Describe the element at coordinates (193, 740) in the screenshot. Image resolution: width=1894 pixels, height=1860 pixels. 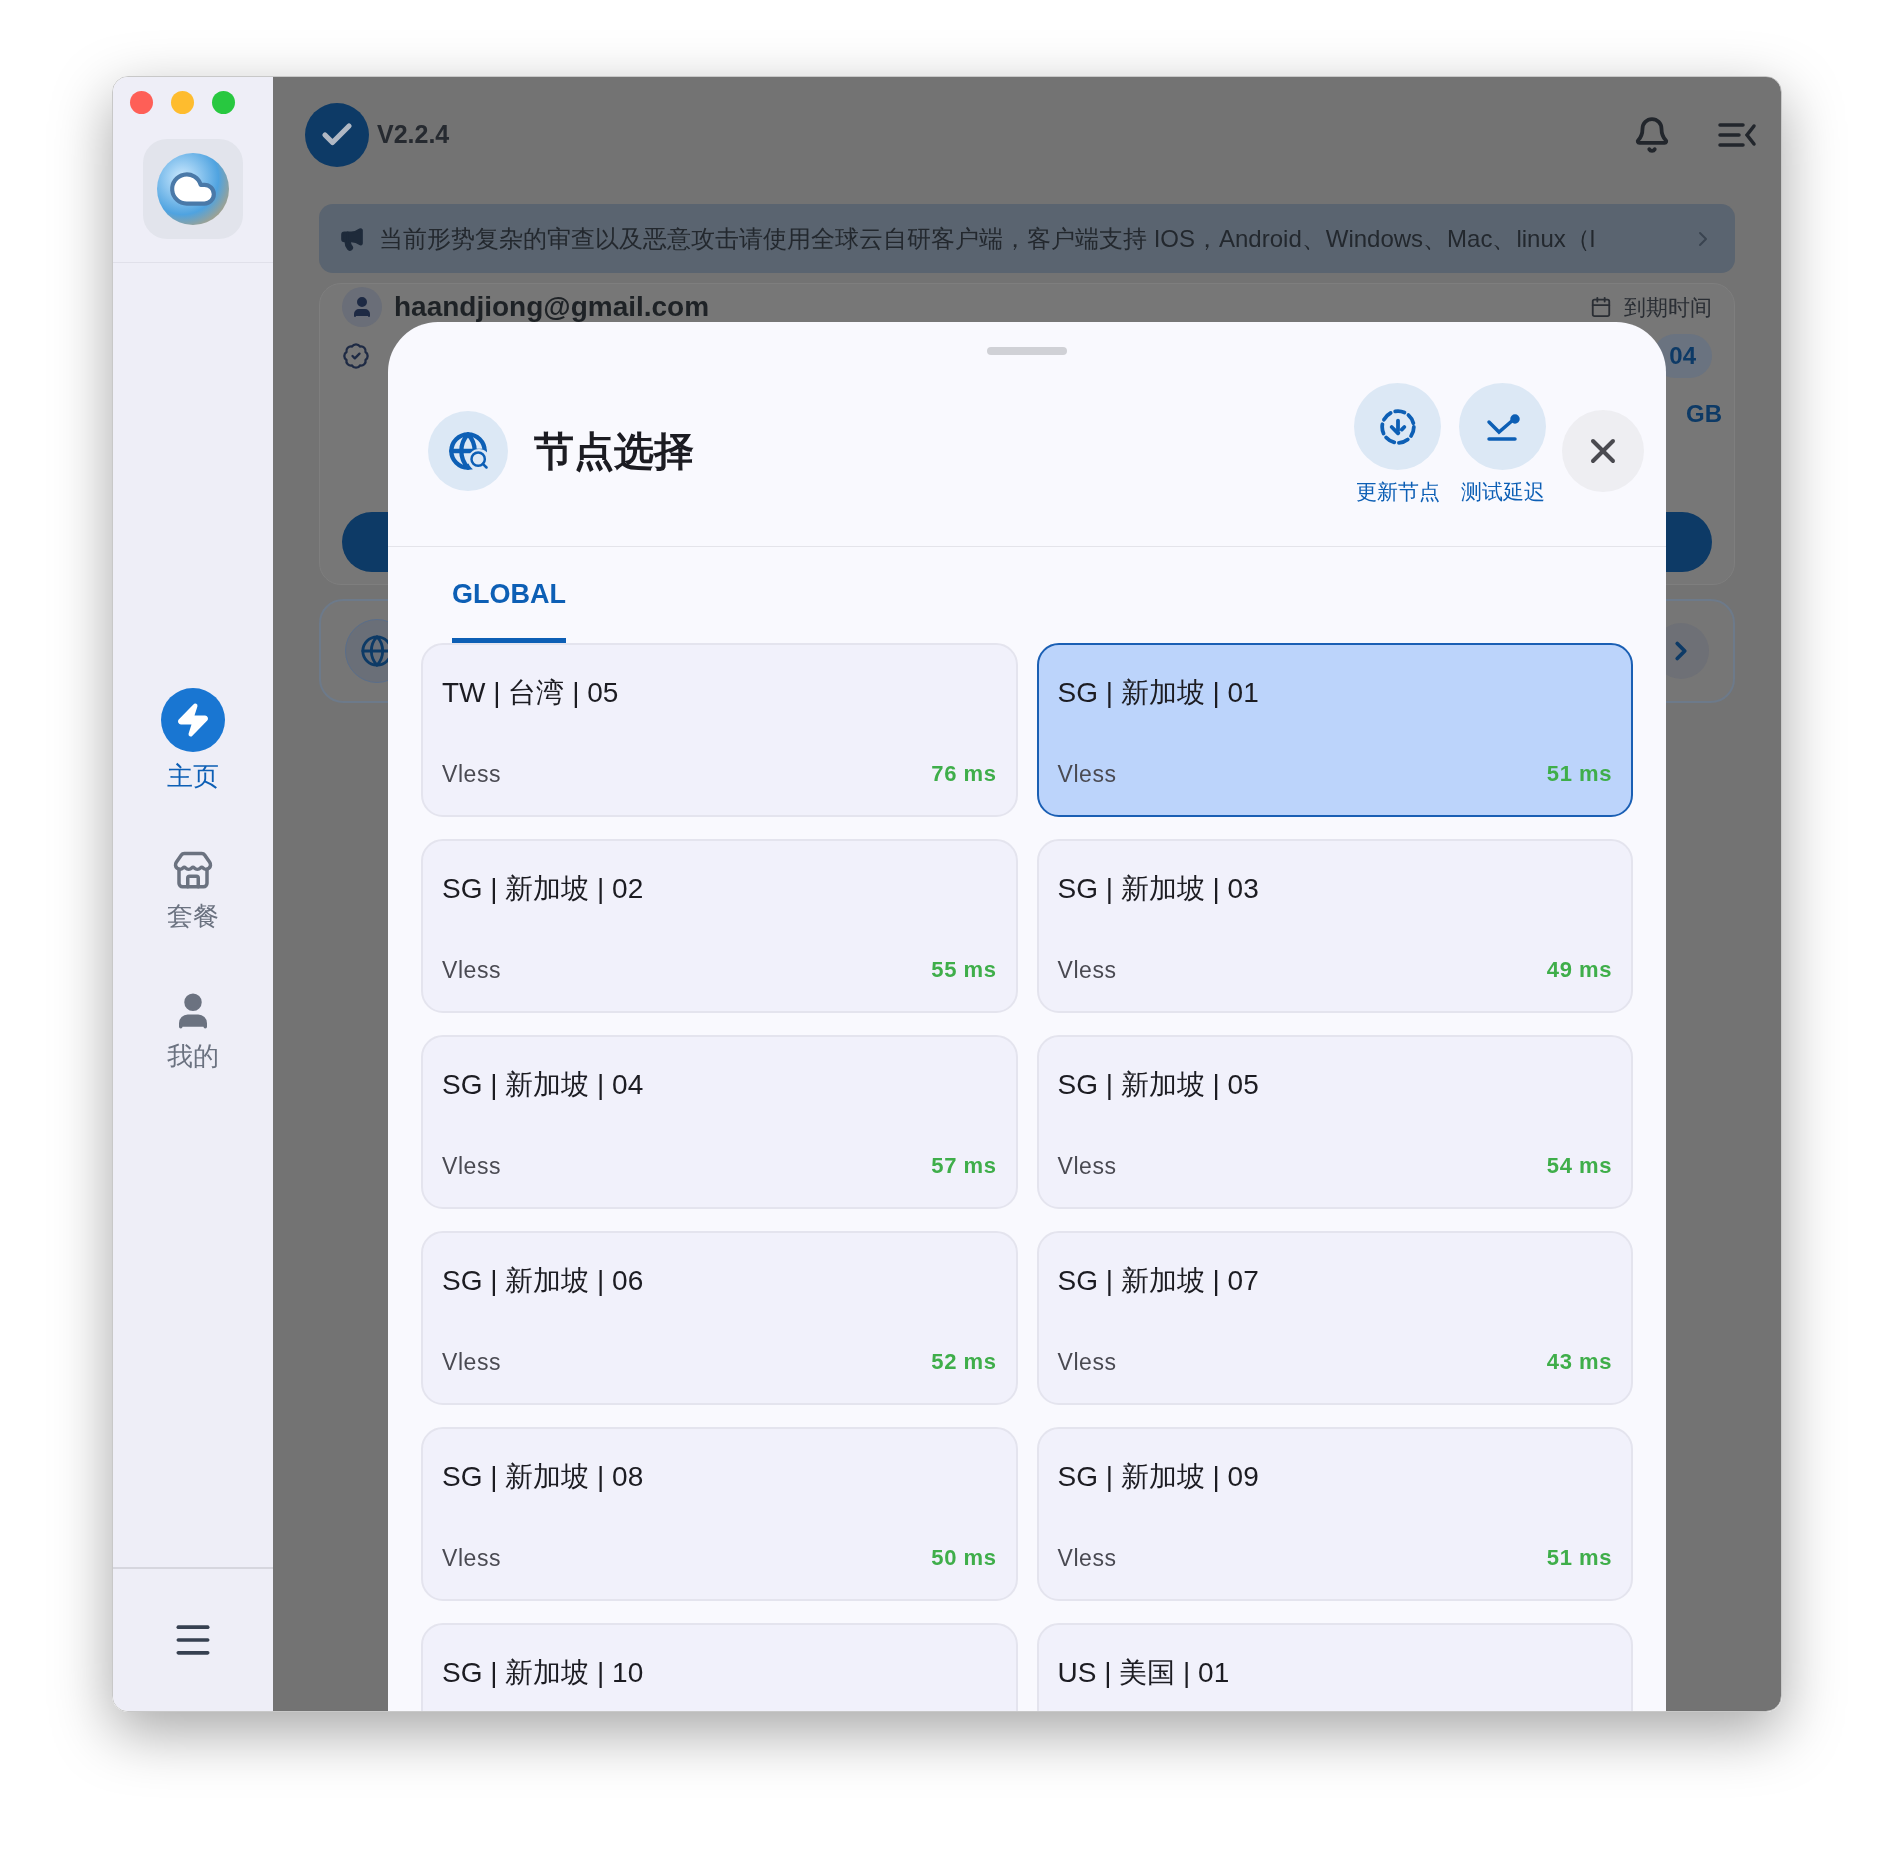
I see `sidebar-nav-item: 主页` at that location.